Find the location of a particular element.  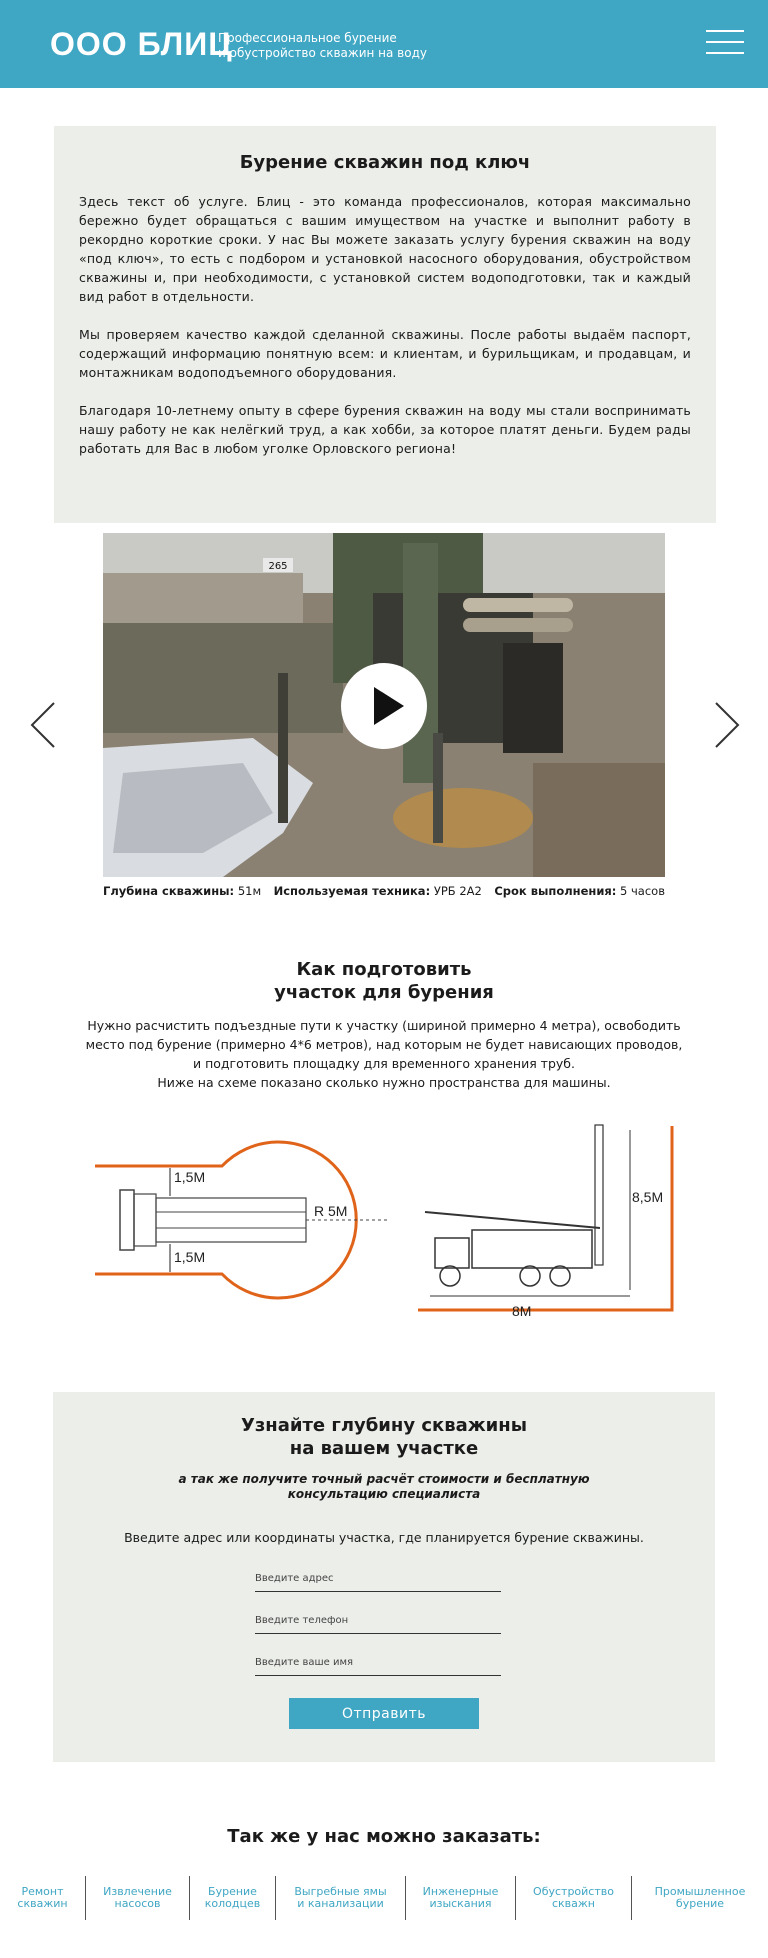

tagline-line: и обустройство скважин на воду is located at coordinates (322, 53).